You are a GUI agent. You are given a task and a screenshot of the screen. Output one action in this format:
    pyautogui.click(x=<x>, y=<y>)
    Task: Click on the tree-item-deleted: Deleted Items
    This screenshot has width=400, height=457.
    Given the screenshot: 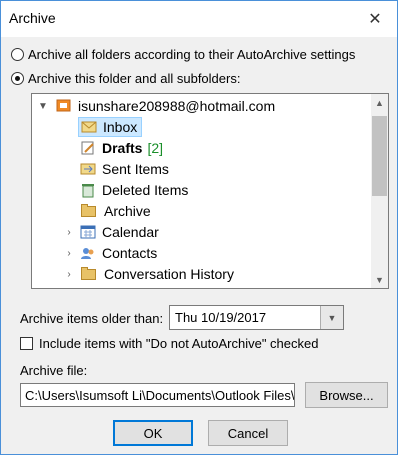 What is the action you would take?
    pyautogui.click(x=134, y=190)
    